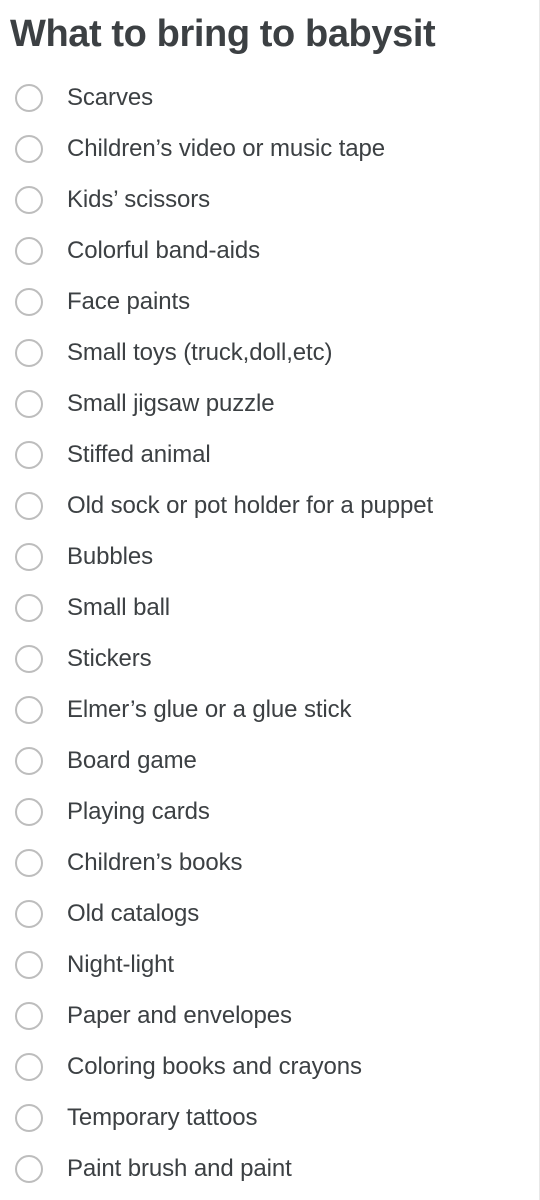 Image resolution: width=540 pixels, height=1200 pixels. Describe the element at coordinates (269, 760) in the screenshot. I see `option-row: Board game` at that location.